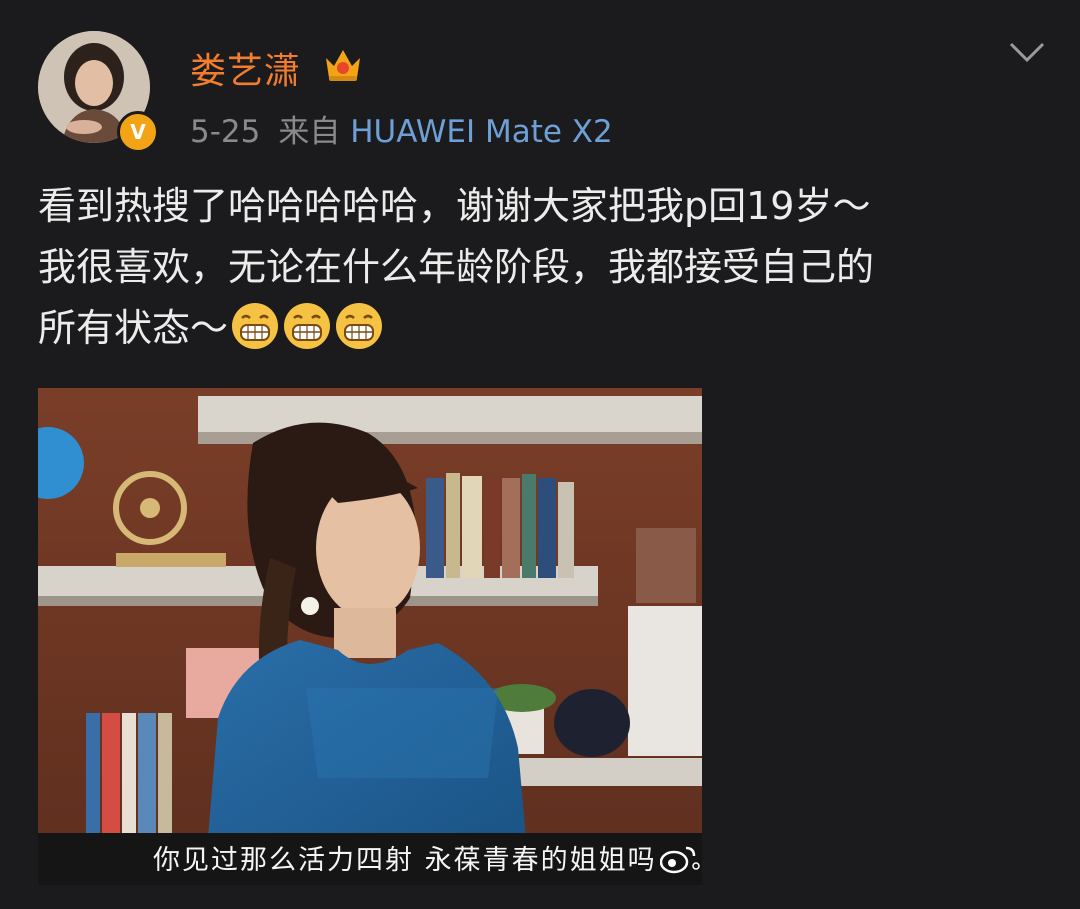  What do you see at coordinates (225, 132) in the screenshot?
I see `post-date: 5-25` at bounding box center [225, 132].